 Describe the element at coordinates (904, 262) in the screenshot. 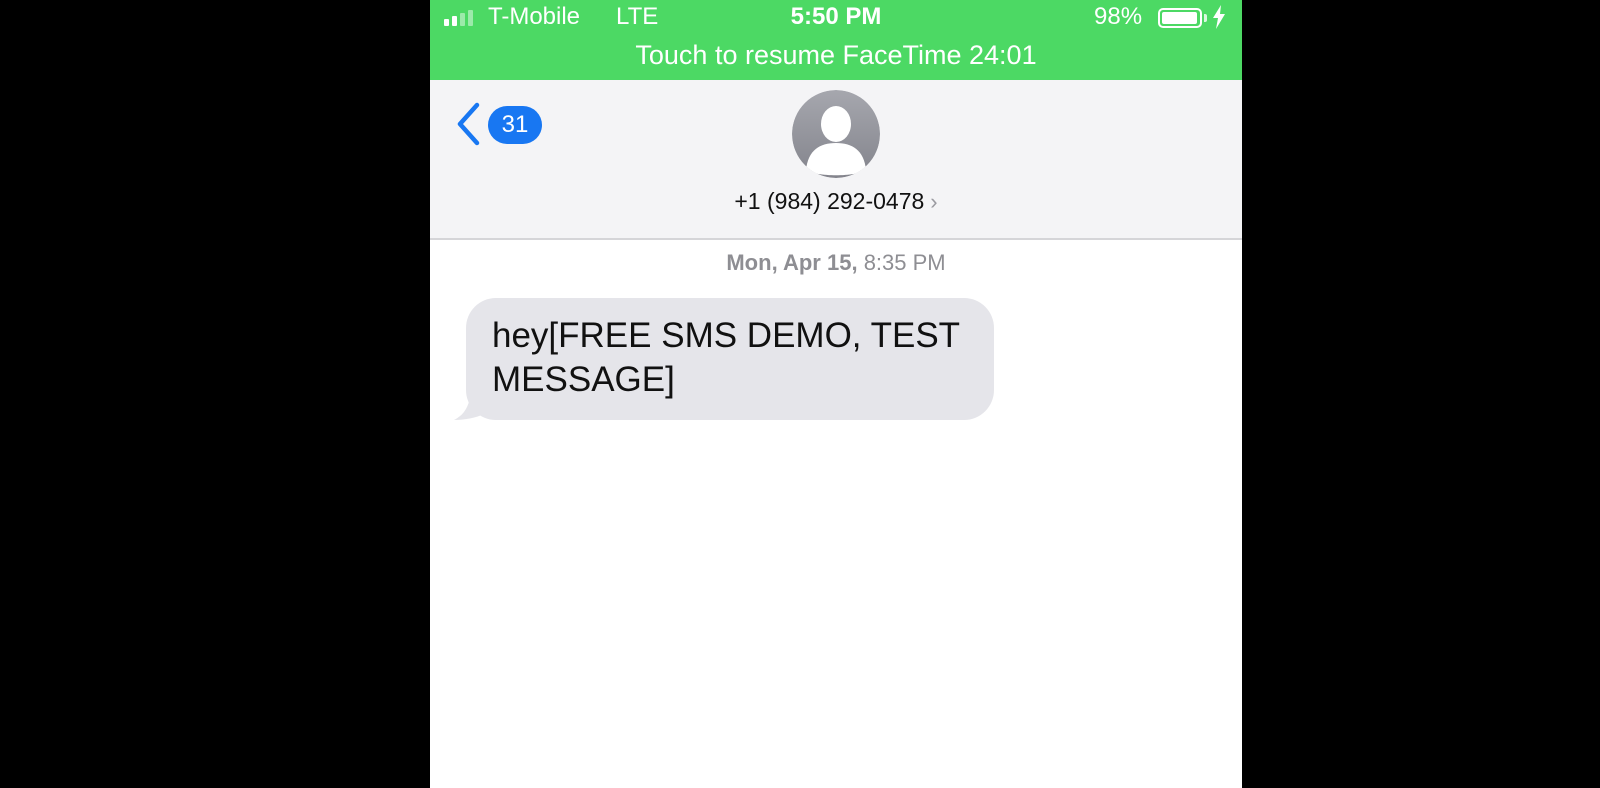

I see `timestamp-time: 8:35 PM` at that location.